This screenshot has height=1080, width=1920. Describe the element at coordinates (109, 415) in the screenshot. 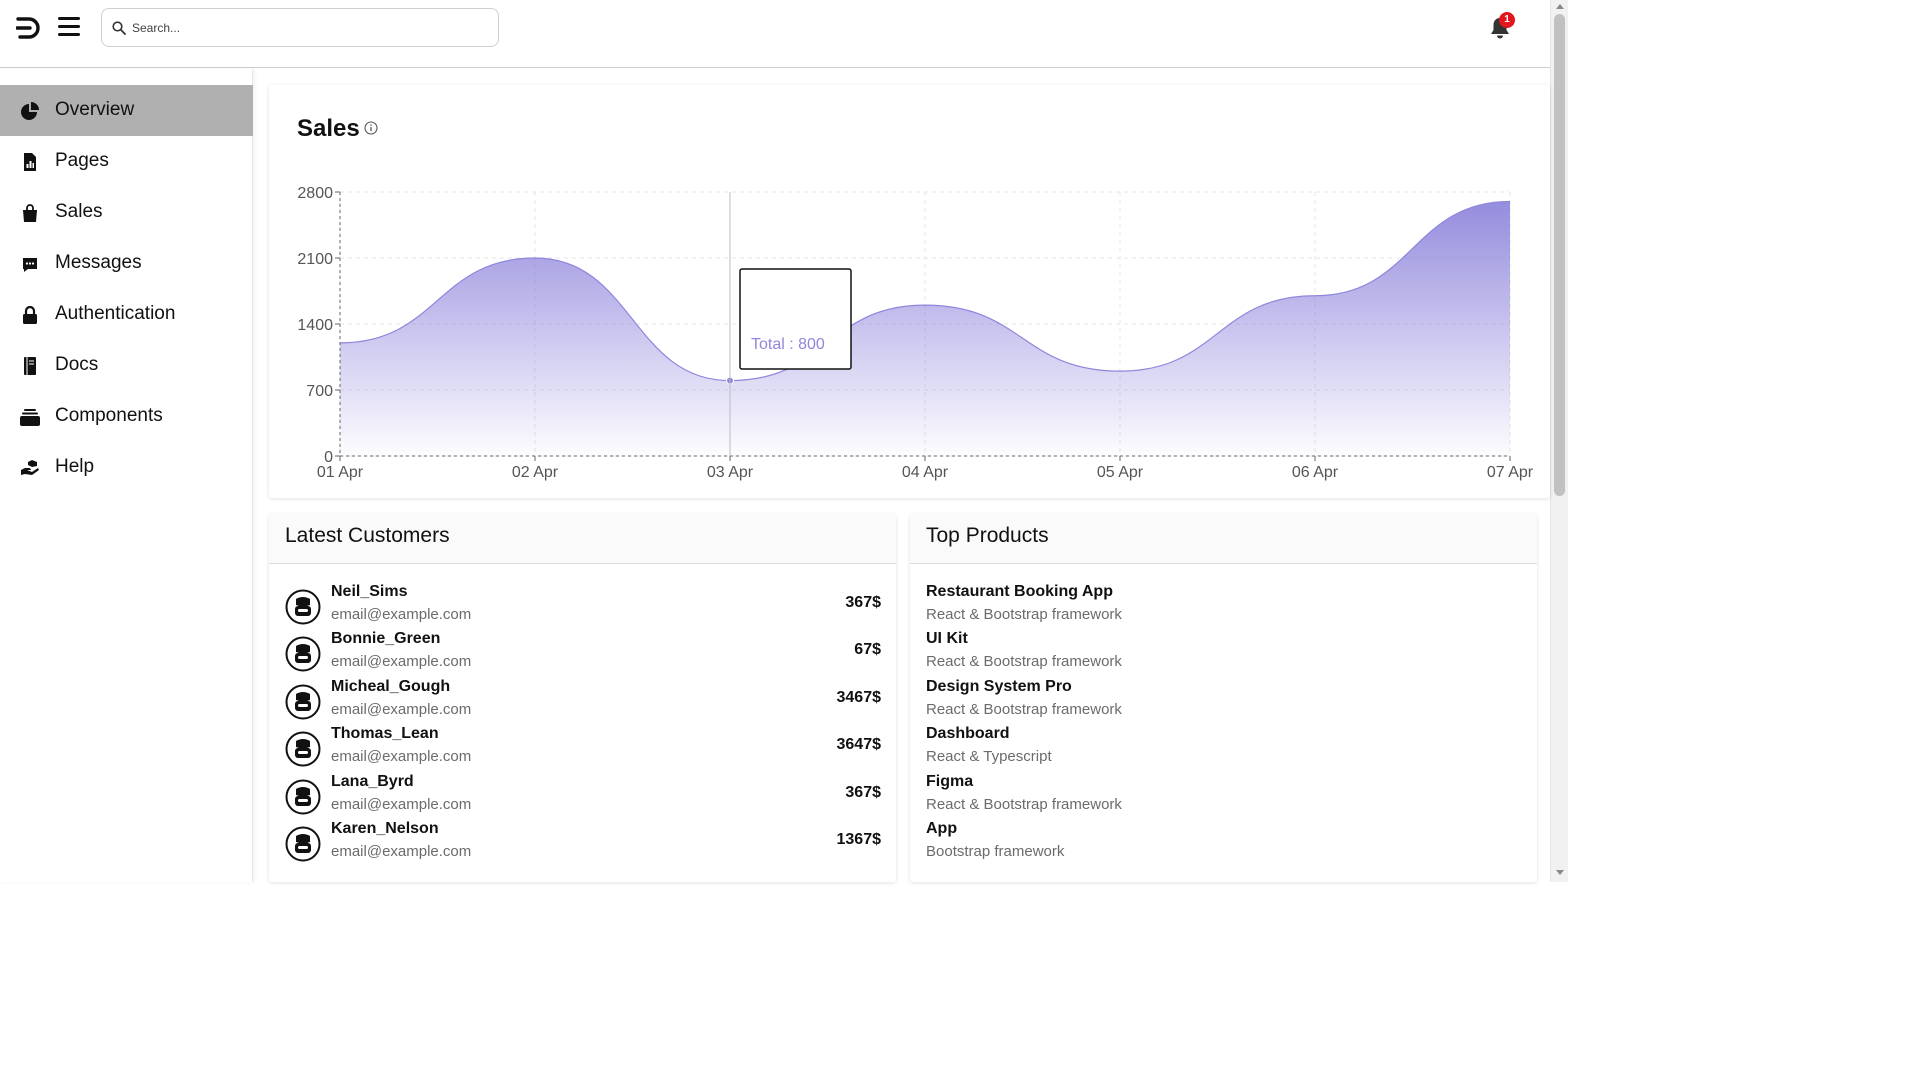

I see `sidebar-item-label: Components` at that location.